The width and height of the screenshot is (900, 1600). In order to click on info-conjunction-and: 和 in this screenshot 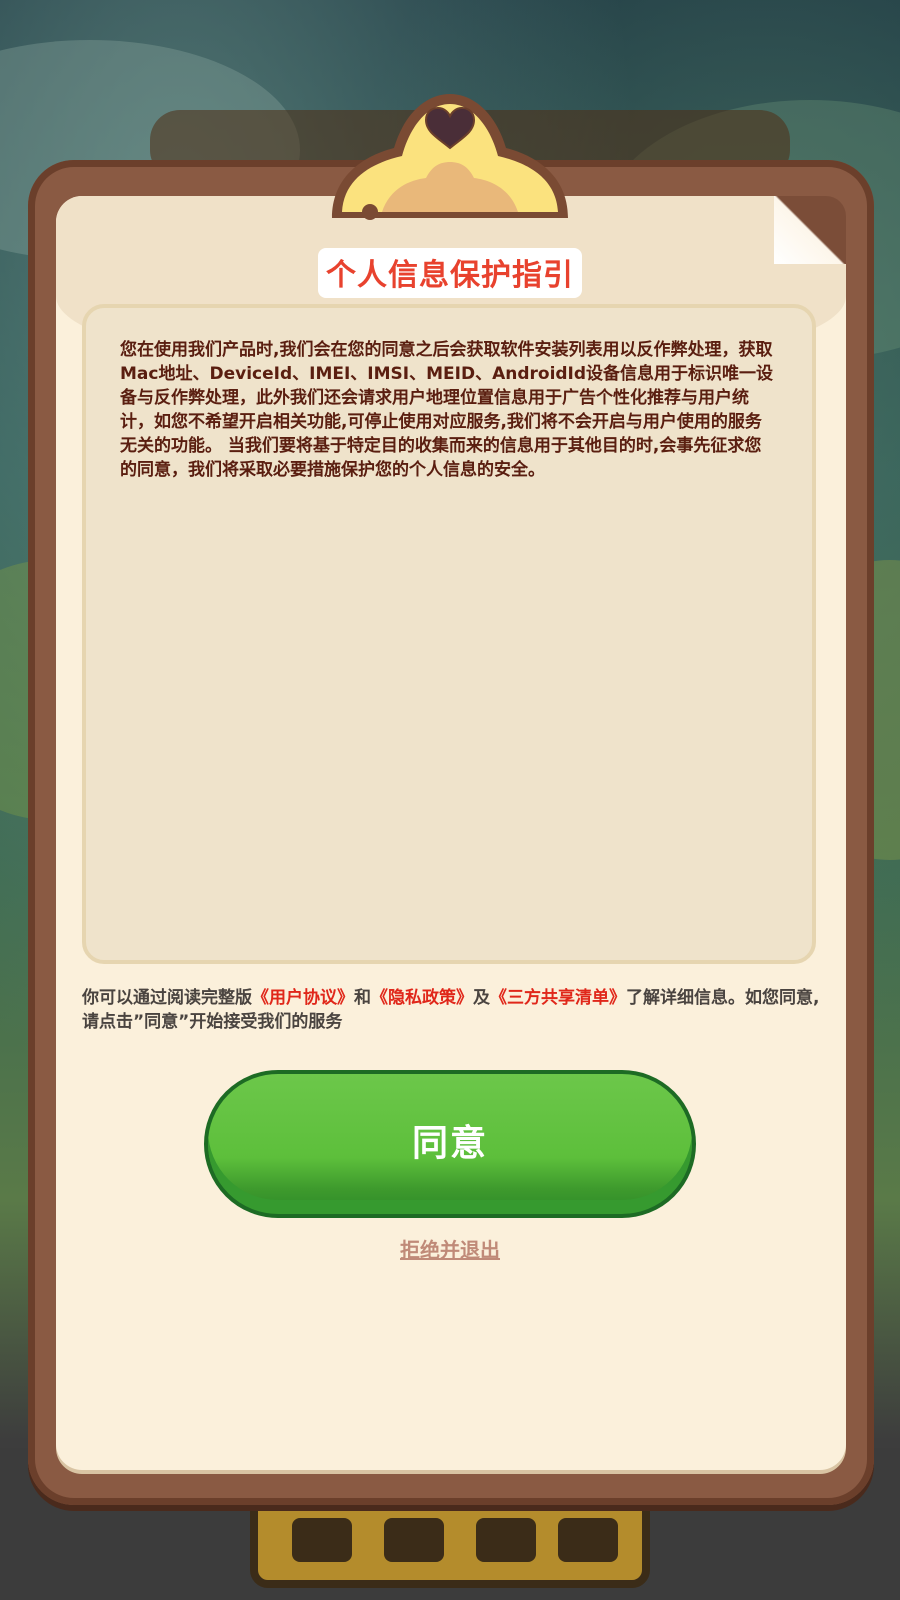, I will do `click(362, 998)`.